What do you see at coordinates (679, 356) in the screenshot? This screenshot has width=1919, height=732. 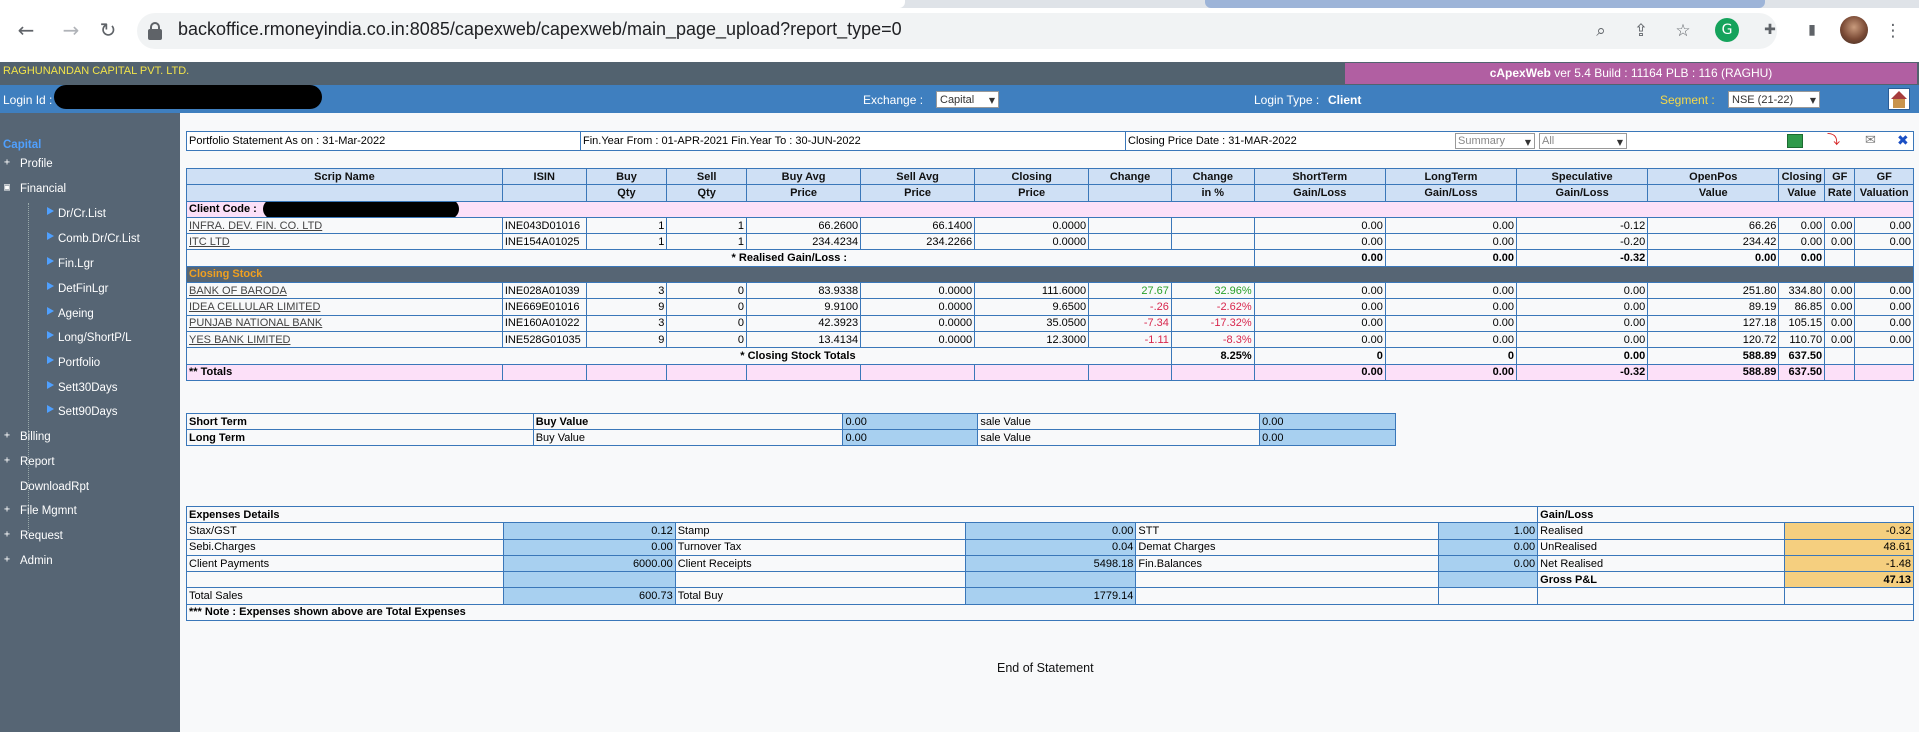 I see `closing-total-label: * Closing Stock Totals` at bounding box center [679, 356].